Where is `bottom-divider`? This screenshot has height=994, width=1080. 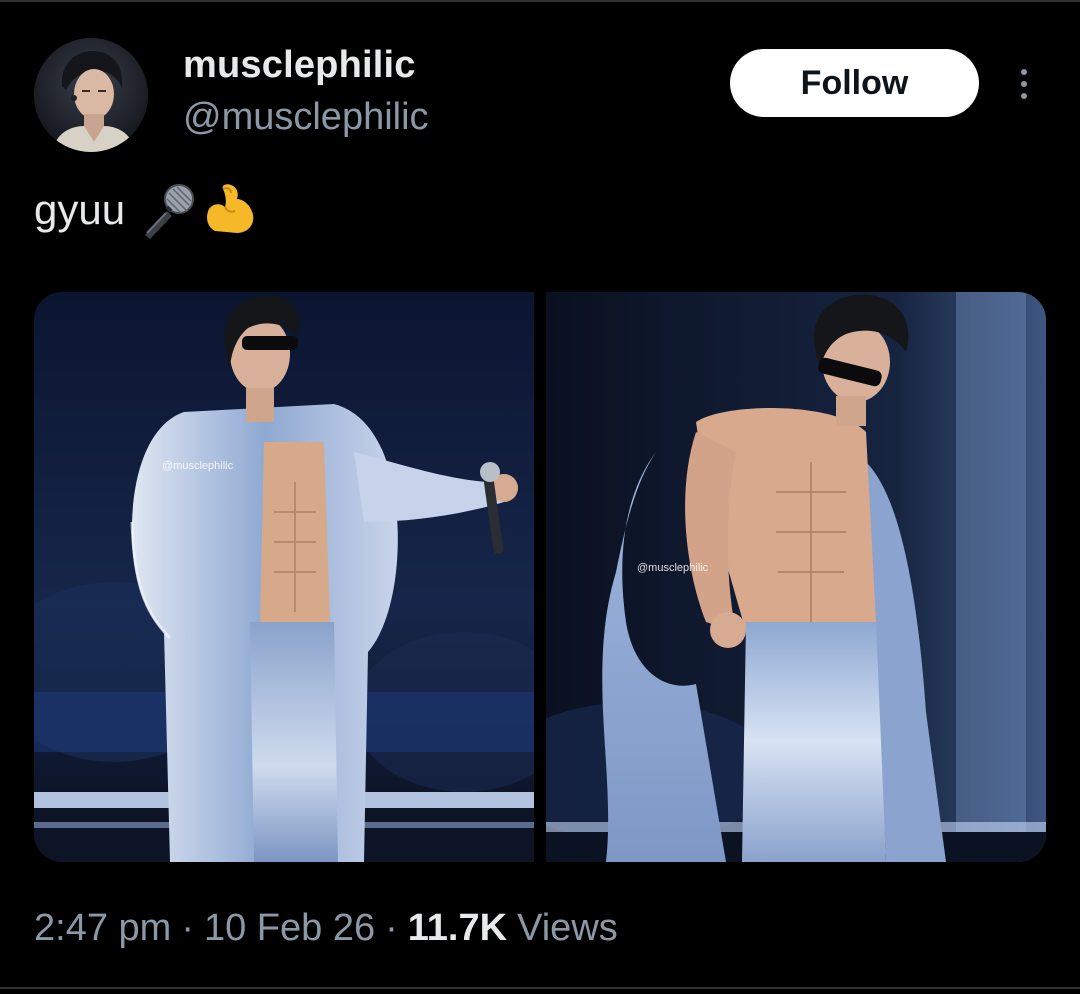
bottom-divider is located at coordinates (540, 988).